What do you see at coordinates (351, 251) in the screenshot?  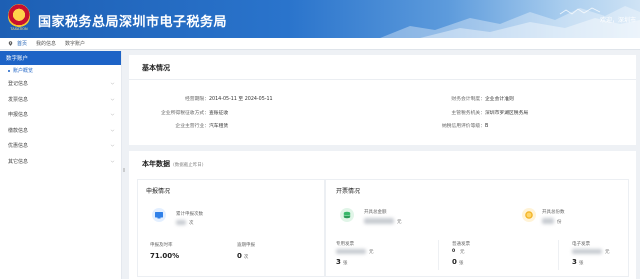 I see `special-invoice-amount-redacted` at bounding box center [351, 251].